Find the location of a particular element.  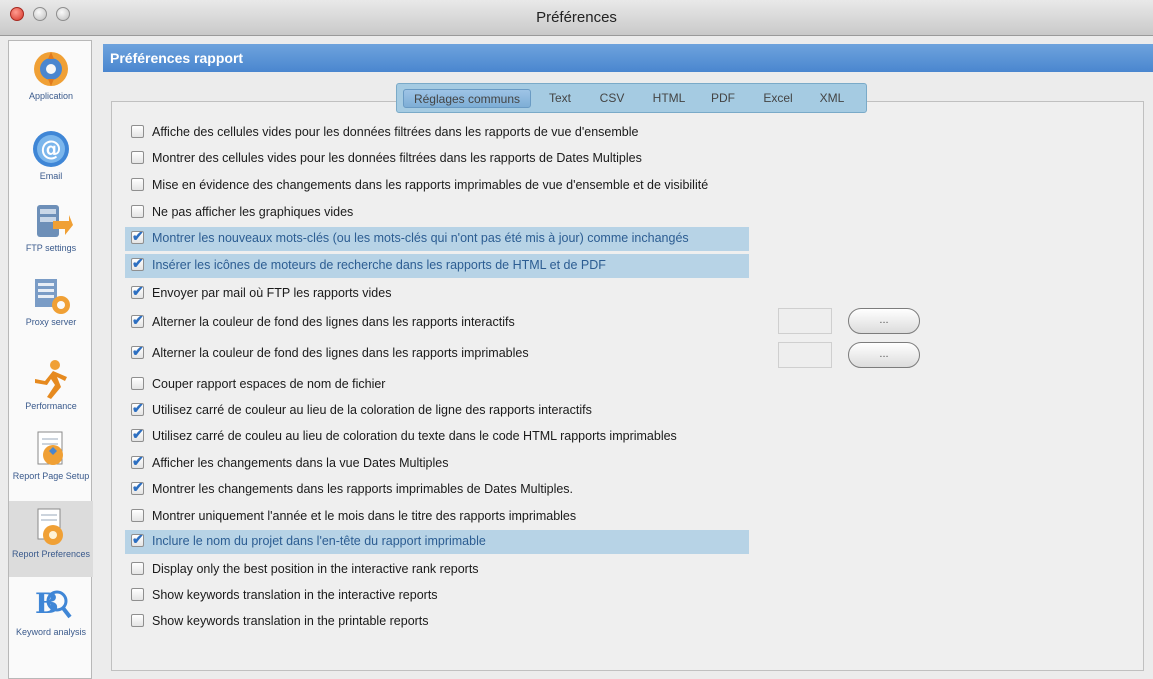

tab-text: Text is located at coordinates (560, 98).